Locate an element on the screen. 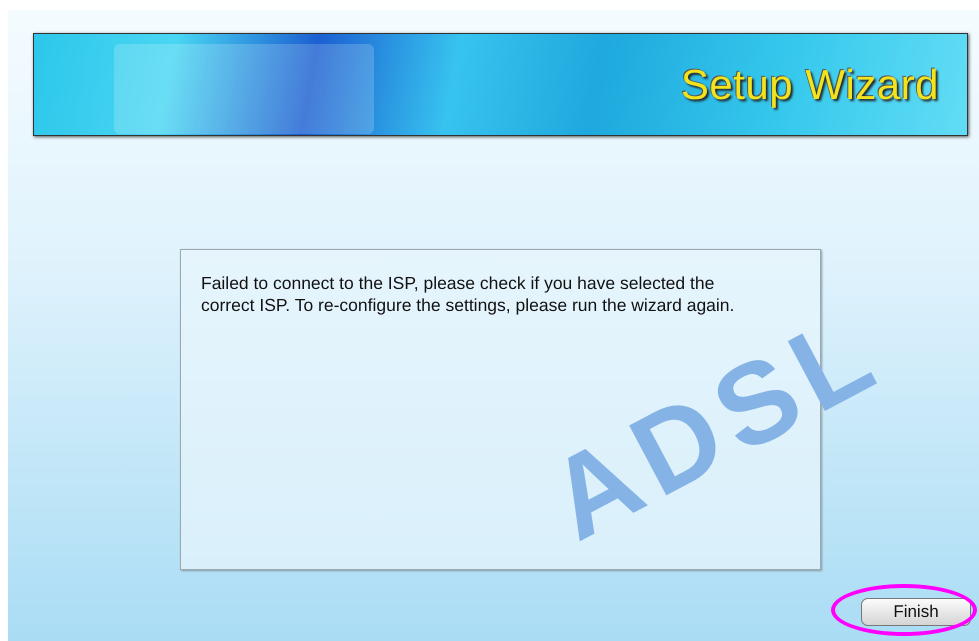 The height and width of the screenshot is (641, 979). banner-title: Setup Wizard is located at coordinates (809, 84).